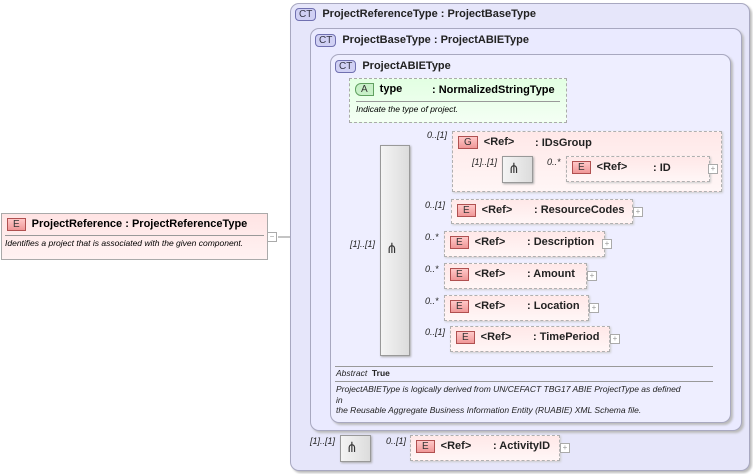 This screenshot has width=753, height=474. Describe the element at coordinates (561, 242) in the screenshot. I see `element-name: : Description` at that location.